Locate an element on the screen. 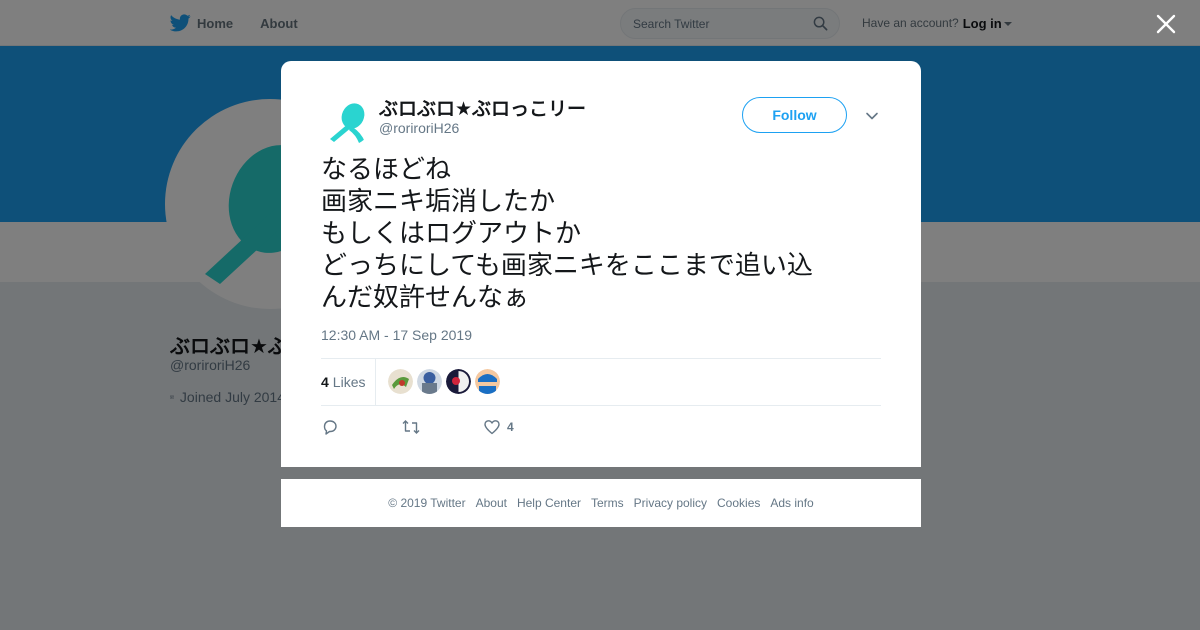  retweet-button is located at coordinates (411, 427).